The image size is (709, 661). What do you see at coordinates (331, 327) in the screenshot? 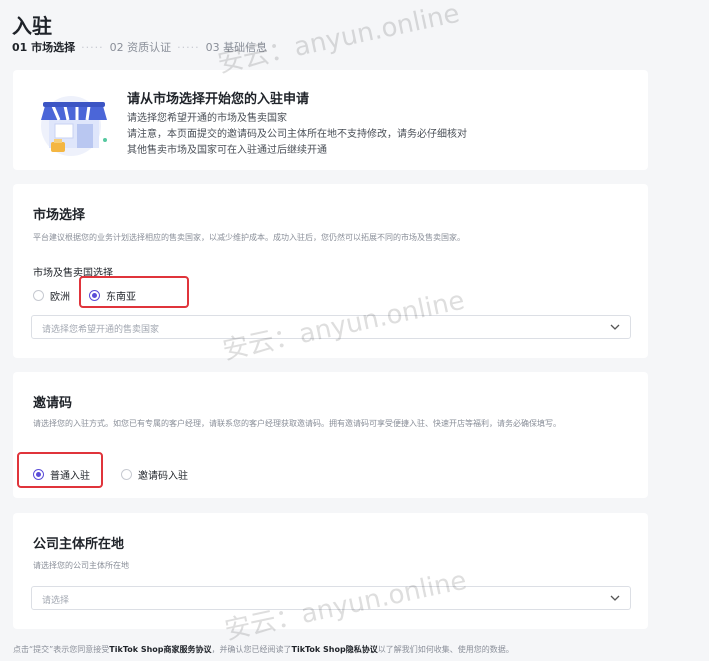
I see `country-select: 请选择您希望开通的售卖国家` at bounding box center [331, 327].